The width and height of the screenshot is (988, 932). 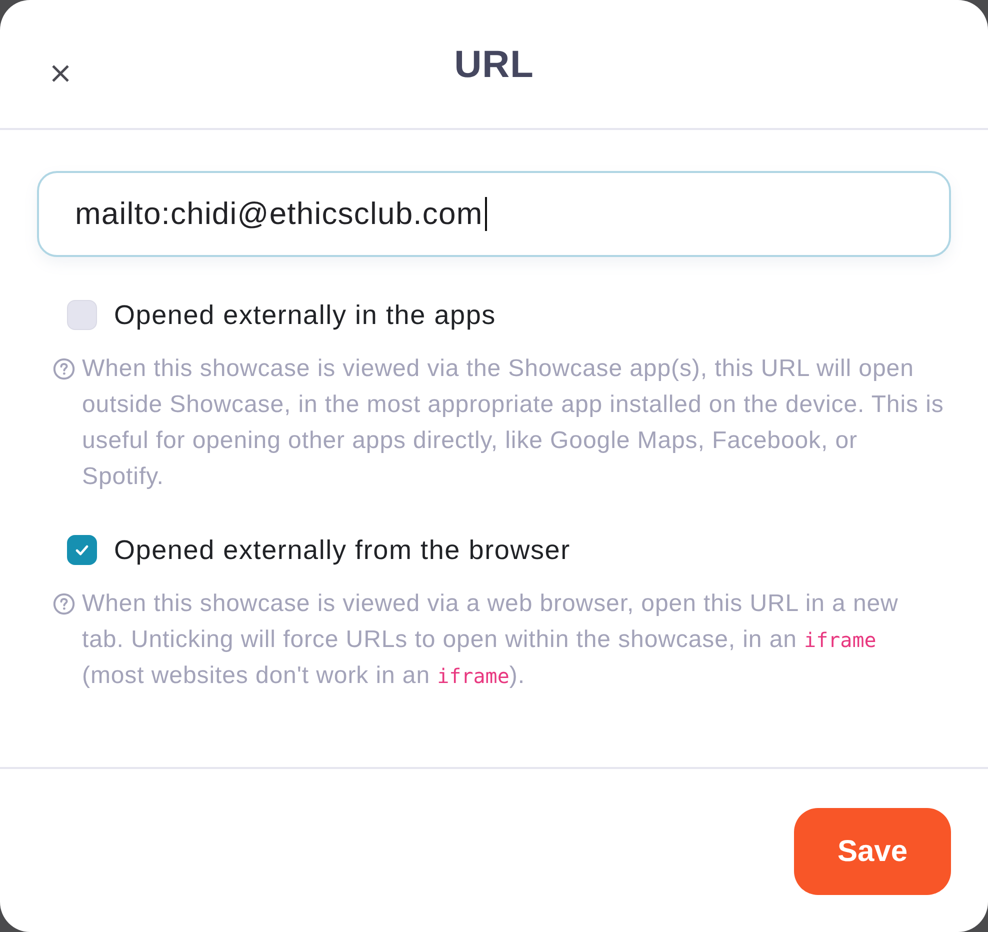 I want to click on checkbox, so click(x=82, y=550).